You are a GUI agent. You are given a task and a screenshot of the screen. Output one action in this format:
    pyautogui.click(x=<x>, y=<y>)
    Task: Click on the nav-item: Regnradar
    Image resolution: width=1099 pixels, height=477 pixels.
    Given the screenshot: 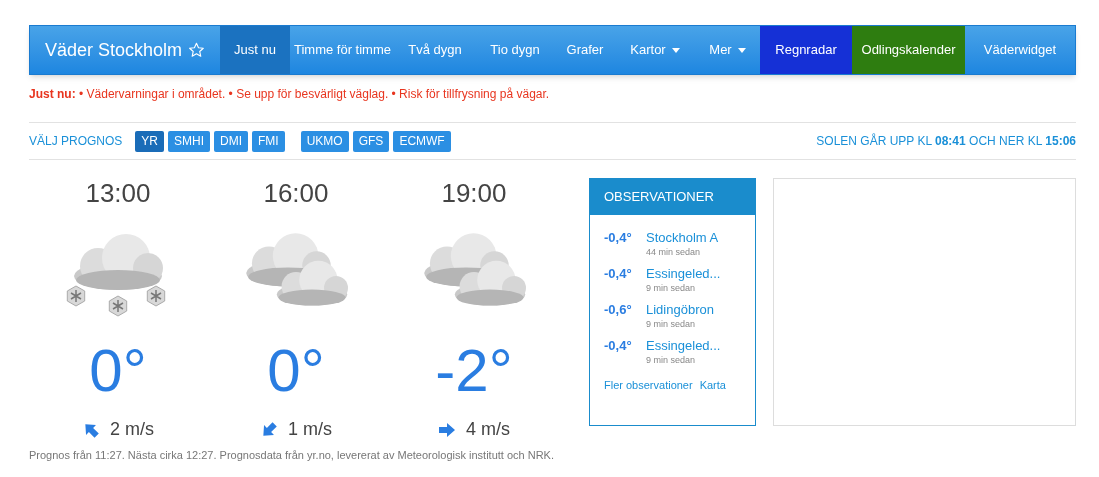 What is the action you would take?
    pyautogui.click(x=806, y=50)
    